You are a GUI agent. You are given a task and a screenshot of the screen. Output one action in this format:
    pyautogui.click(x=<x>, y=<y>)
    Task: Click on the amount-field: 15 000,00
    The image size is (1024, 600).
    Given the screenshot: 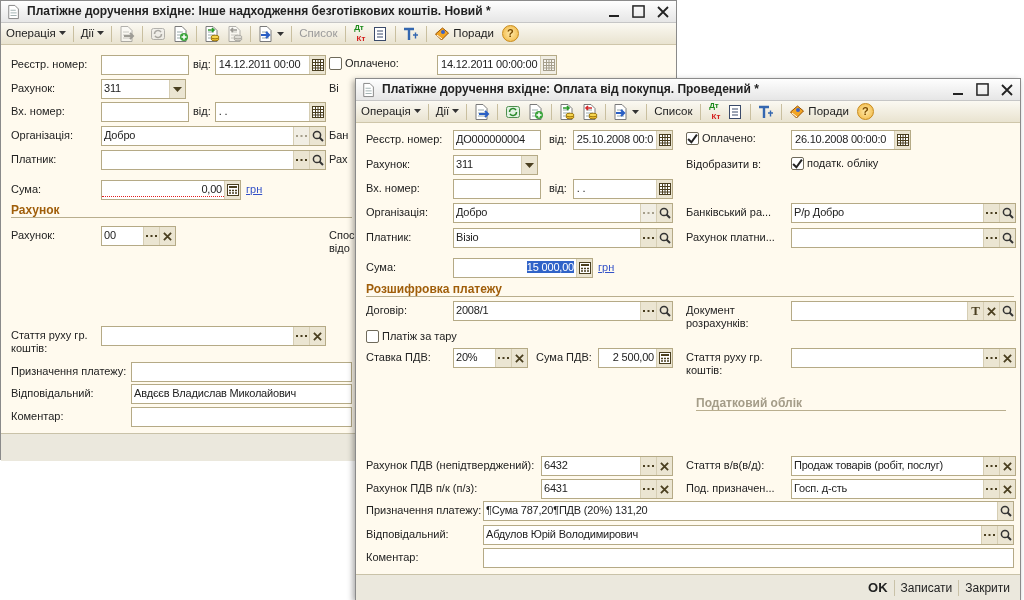 What is the action you would take?
    pyautogui.click(x=523, y=268)
    